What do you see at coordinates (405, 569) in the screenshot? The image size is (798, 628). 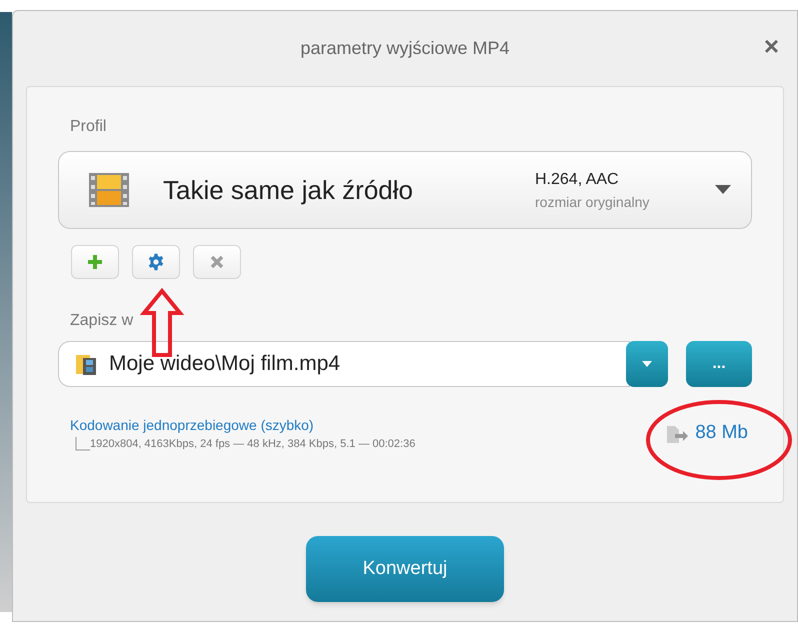 I see `convert-button: Konwertuj` at bounding box center [405, 569].